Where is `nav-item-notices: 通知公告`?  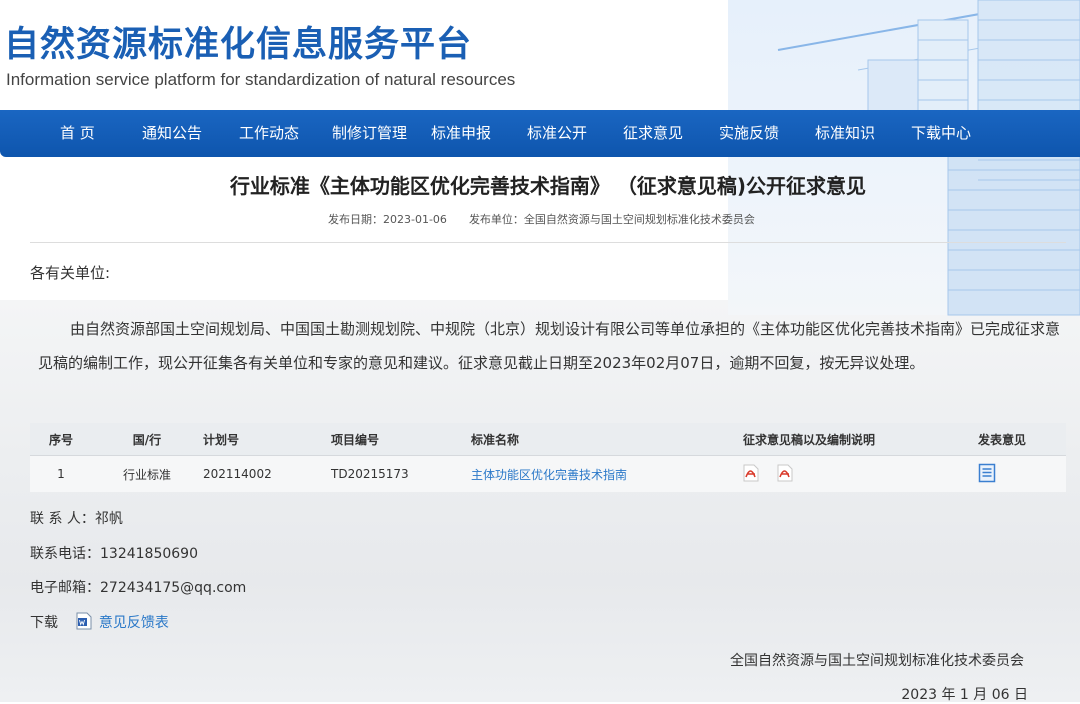
nav-item-notices: 通知公告 is located at coordinates (172, 133).